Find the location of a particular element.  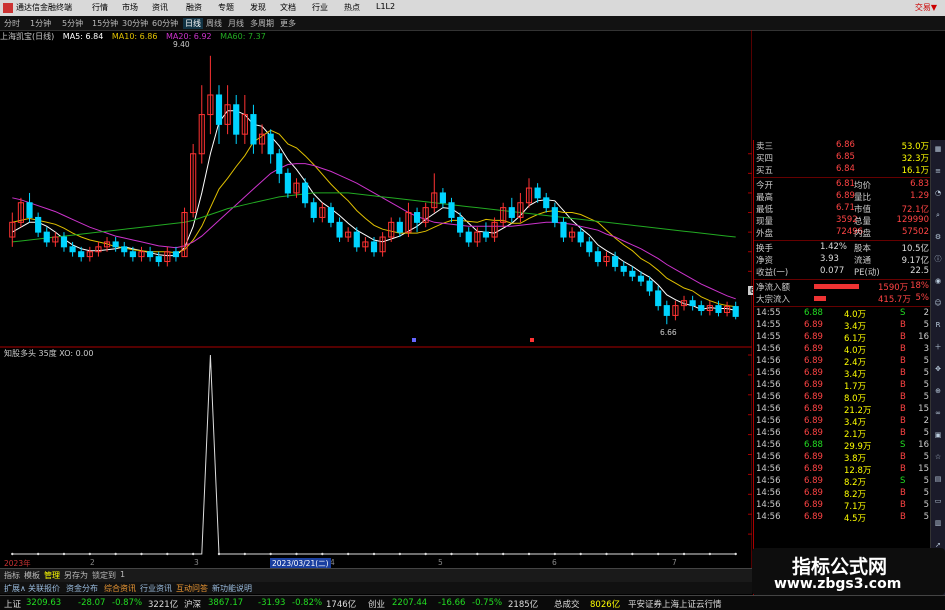

period-30min: 30分钟 is located at coordinates (135, 23).